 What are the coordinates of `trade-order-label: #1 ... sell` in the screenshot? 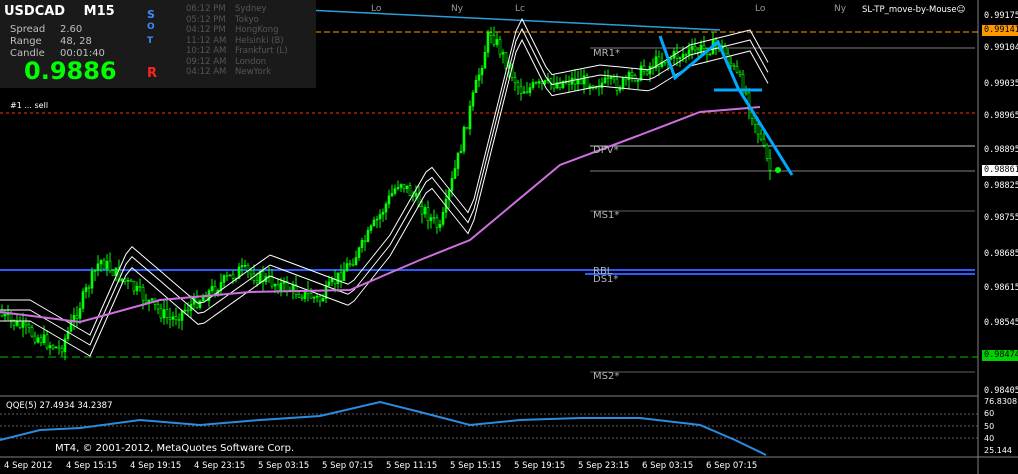 It's located at (29, 105).